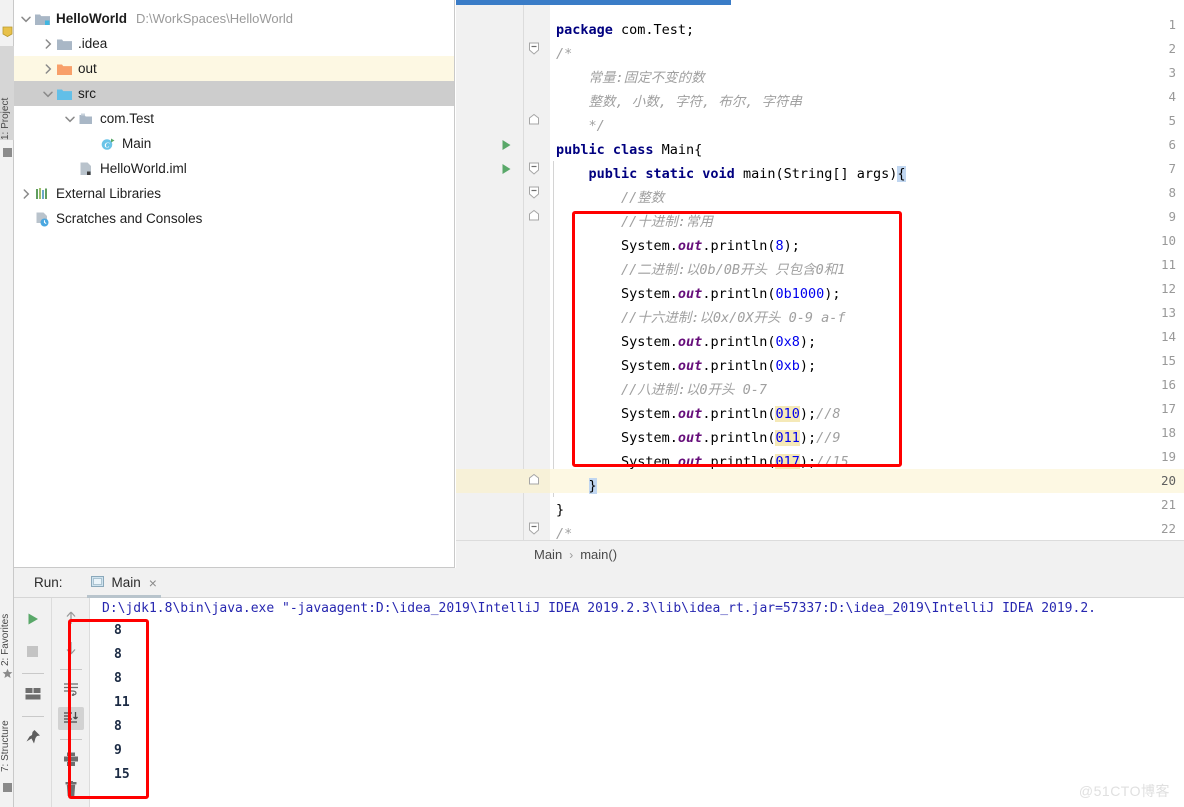 The height and width of the screenshot is (807, 1184). I want to click on pin-button, so click(33, 737).